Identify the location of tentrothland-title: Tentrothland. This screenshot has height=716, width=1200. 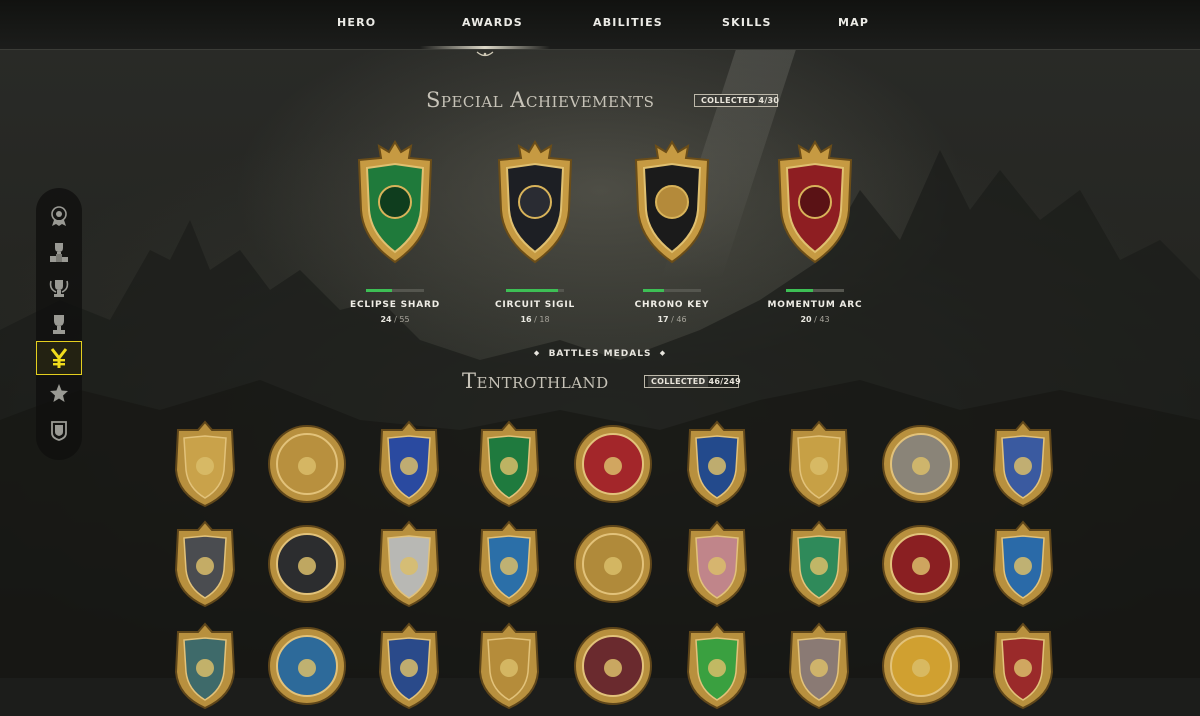
(535, 381).